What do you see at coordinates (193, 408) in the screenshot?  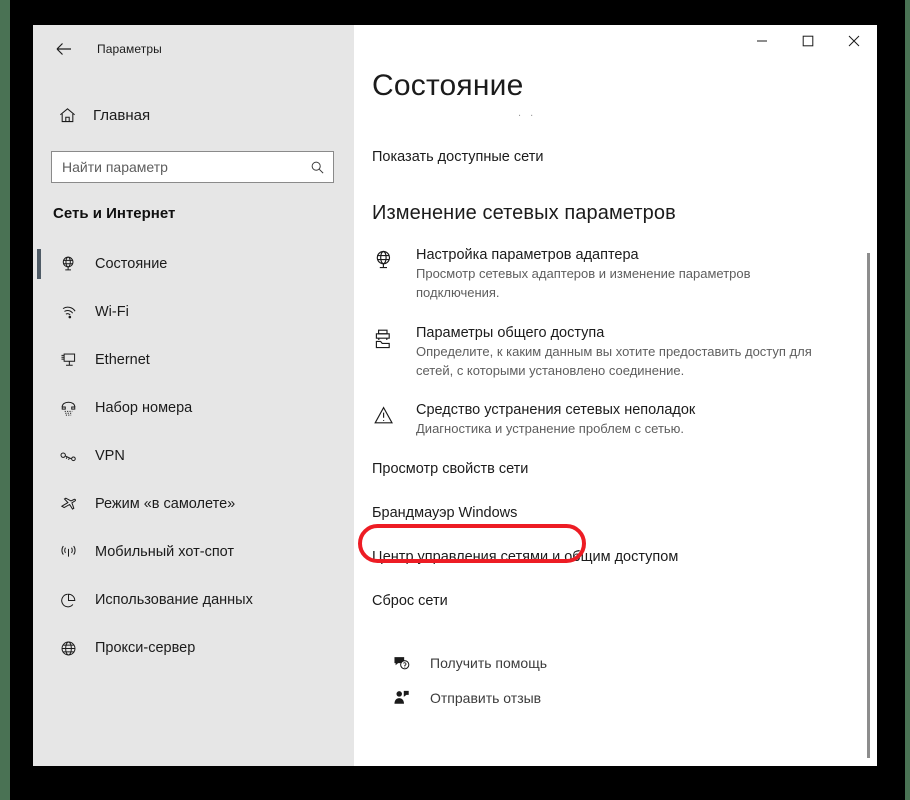 I see `sidebar-item-dialup: Набор номера` at bounding box center [193, 408].